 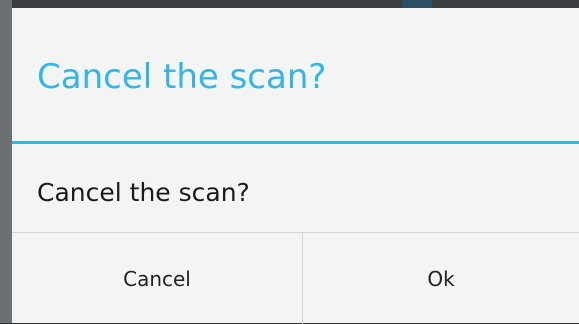 What do you see at coordinates (295, 142) in the screenshot?
I see `title-divider` at bounding box center [295, 142].